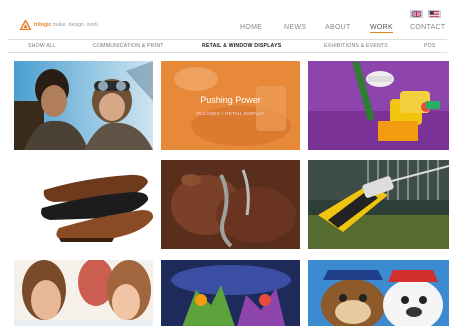  Describe the element at coordinates (425, 14) in the screenshot. I see `language-switcher` at that location.